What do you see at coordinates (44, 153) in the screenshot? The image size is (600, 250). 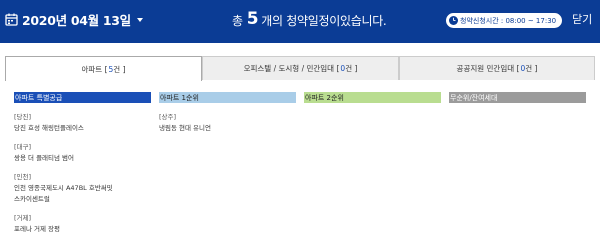 I see `list-item: [대구] 쌍용 더 플래티넘 범어` at bounding box center [44, 153].